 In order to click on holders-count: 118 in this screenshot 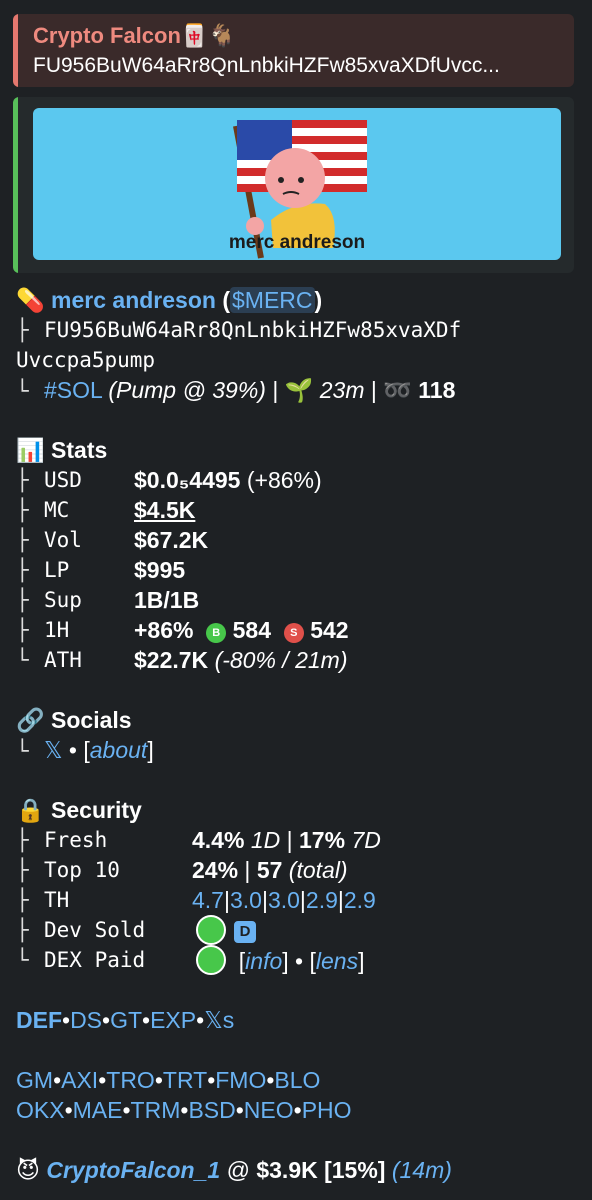, I will do `click(437, 390)`.